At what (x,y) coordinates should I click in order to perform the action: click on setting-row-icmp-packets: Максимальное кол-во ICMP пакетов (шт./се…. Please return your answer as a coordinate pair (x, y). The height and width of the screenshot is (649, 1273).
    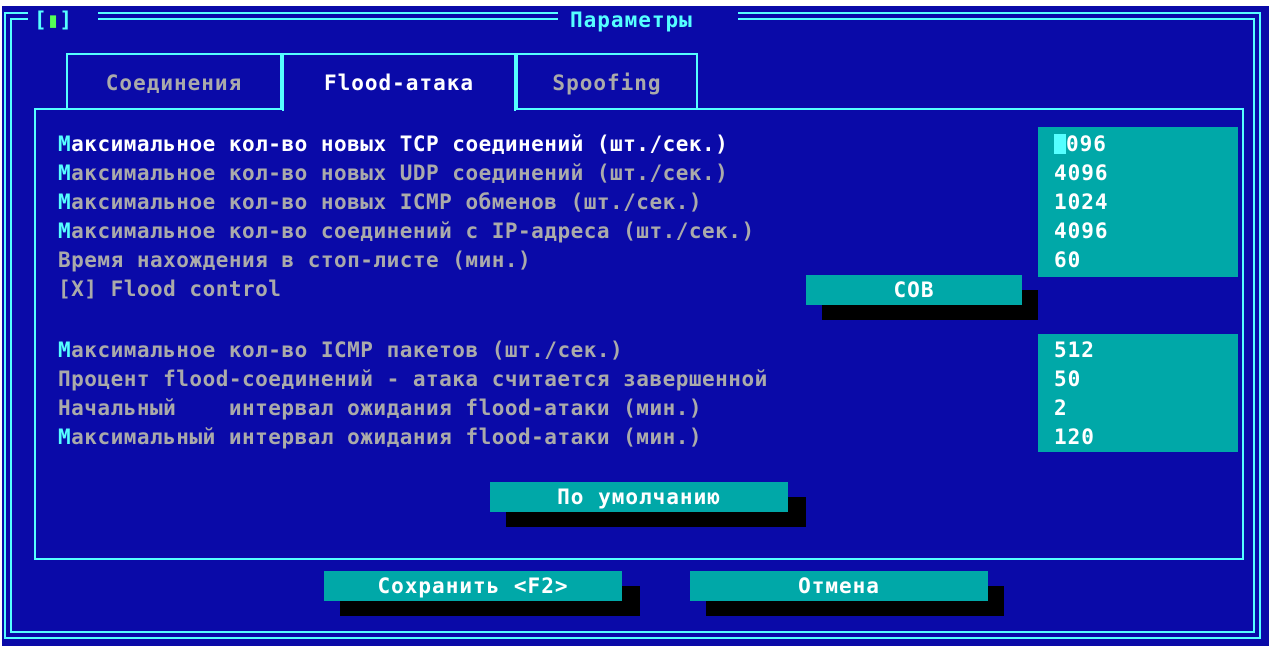
    Looking at the image, I should click on (340, 350).